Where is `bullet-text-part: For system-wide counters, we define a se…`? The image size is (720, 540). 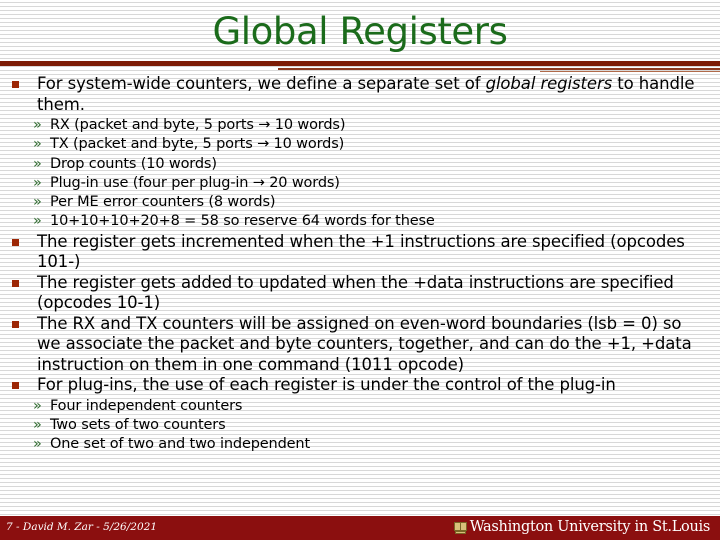 bullet-text-part: For system-wide counters, we define a se… is located at coordinates (261, 83).